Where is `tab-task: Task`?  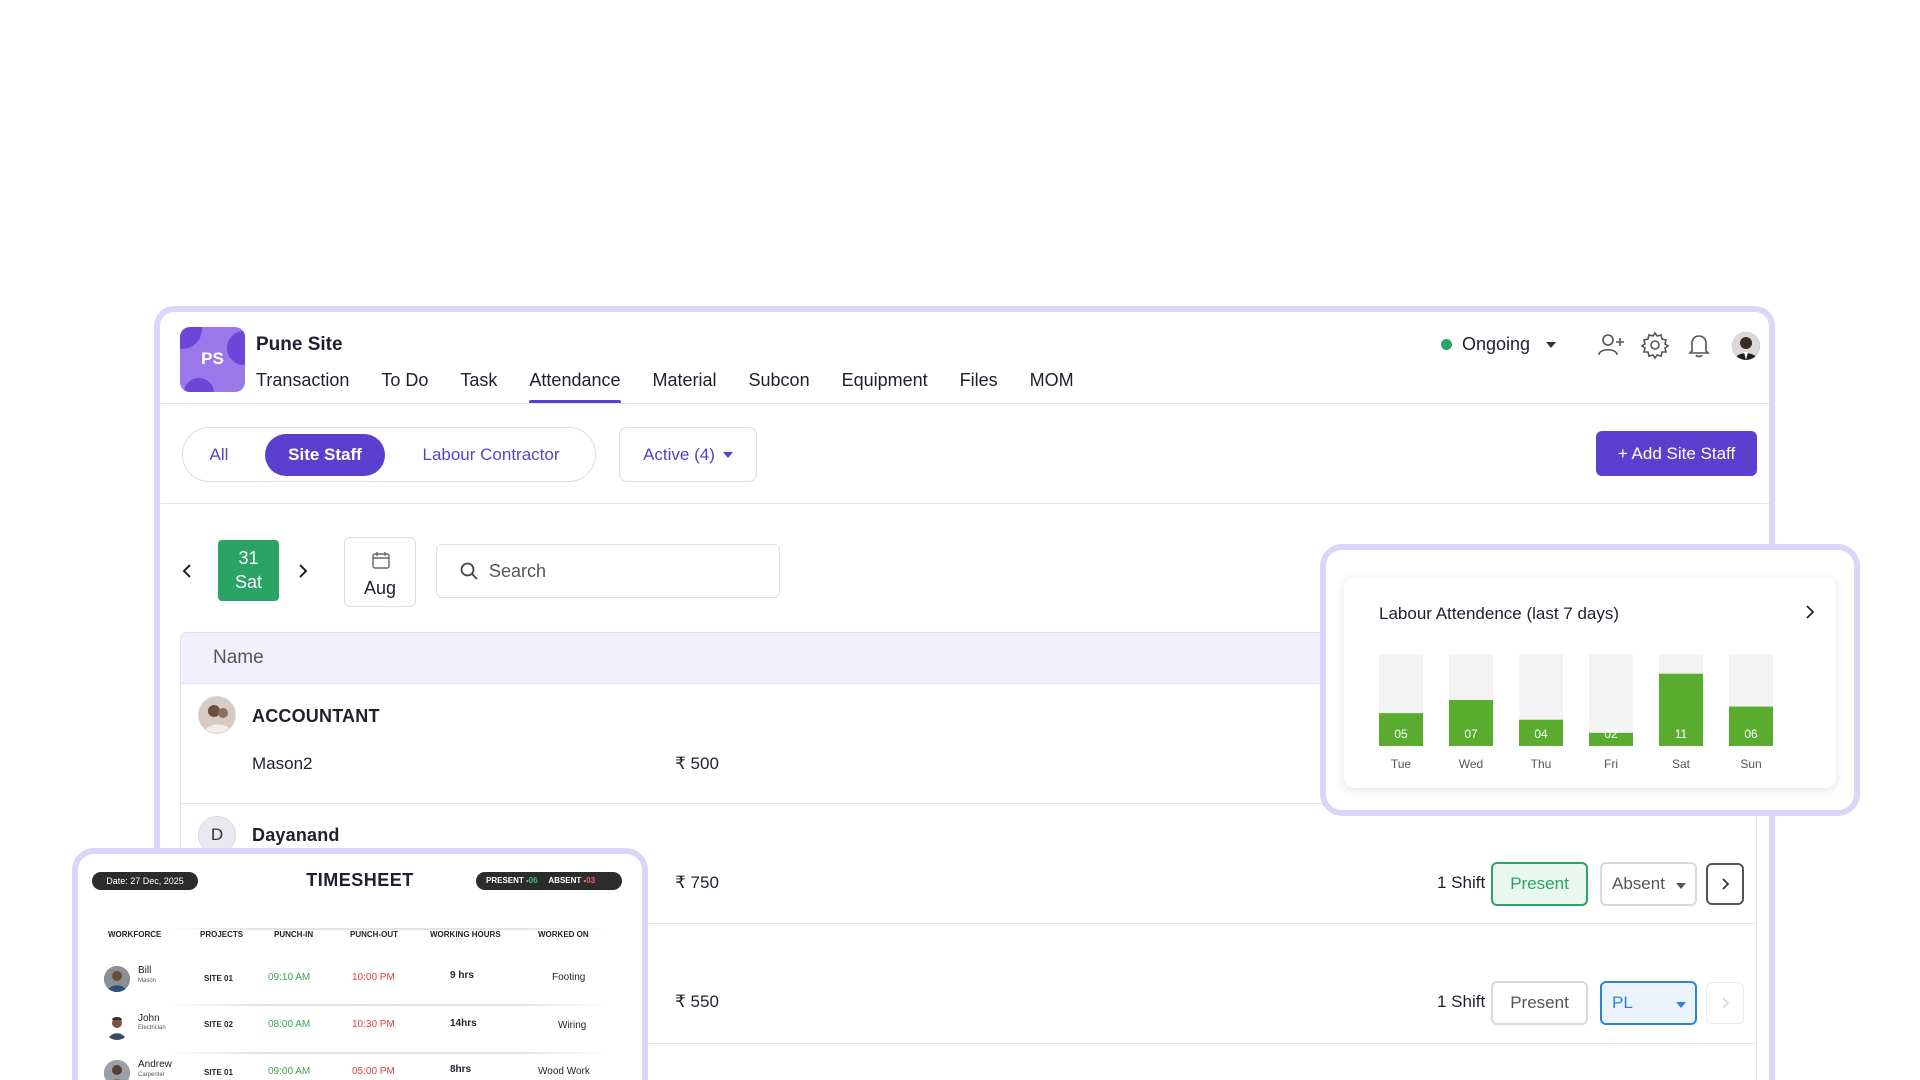 tab-task: Task is located at coordinates (478, 387).